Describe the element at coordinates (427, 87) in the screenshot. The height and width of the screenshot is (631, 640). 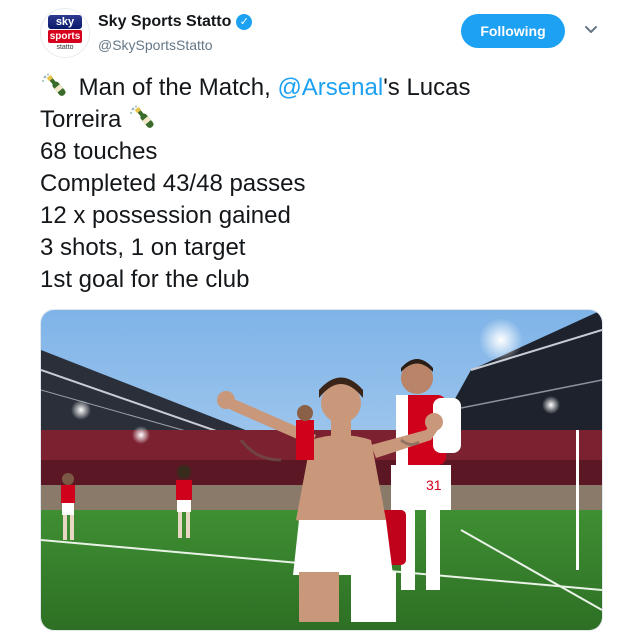
I see `tweet-line-1-post: 's Lucas` at that location.